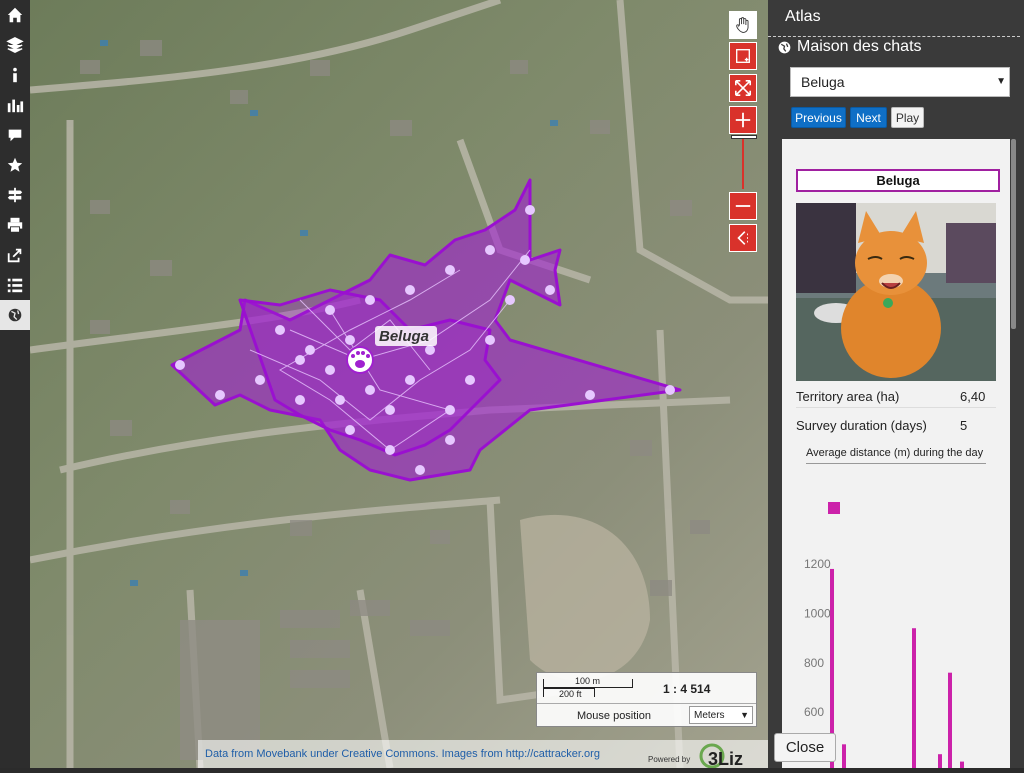  Describe the element at coordinates (900, 82) in the screenshot. I see `feature-select: Beluga ▼` at that location.